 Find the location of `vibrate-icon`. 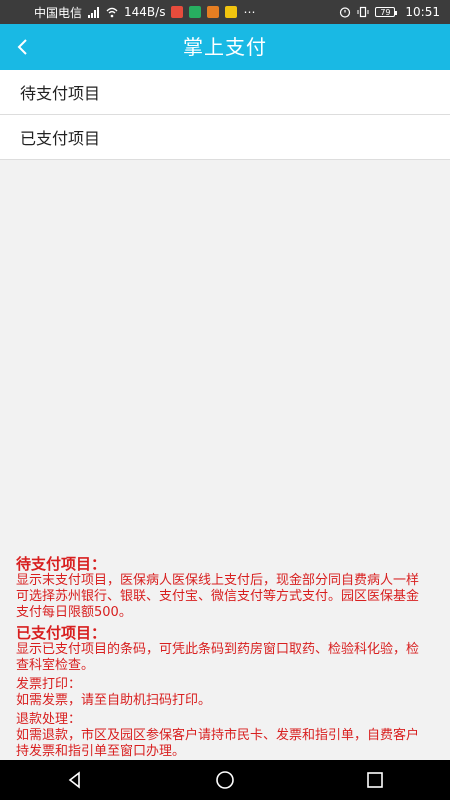

vibrate-icon is located at coordinates (363, 12).